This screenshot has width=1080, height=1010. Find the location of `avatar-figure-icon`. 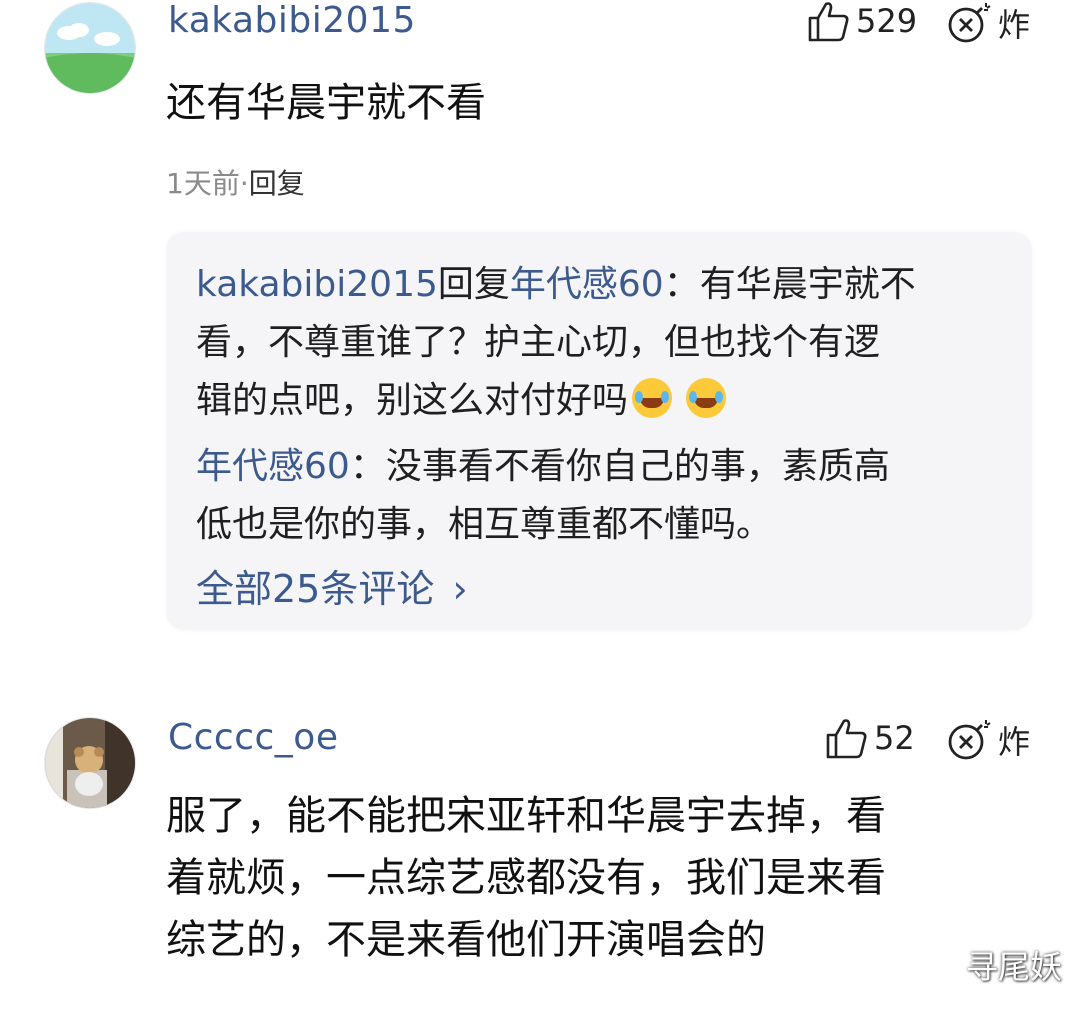

avatar-figure-icon is located at coordinates (90, 763).